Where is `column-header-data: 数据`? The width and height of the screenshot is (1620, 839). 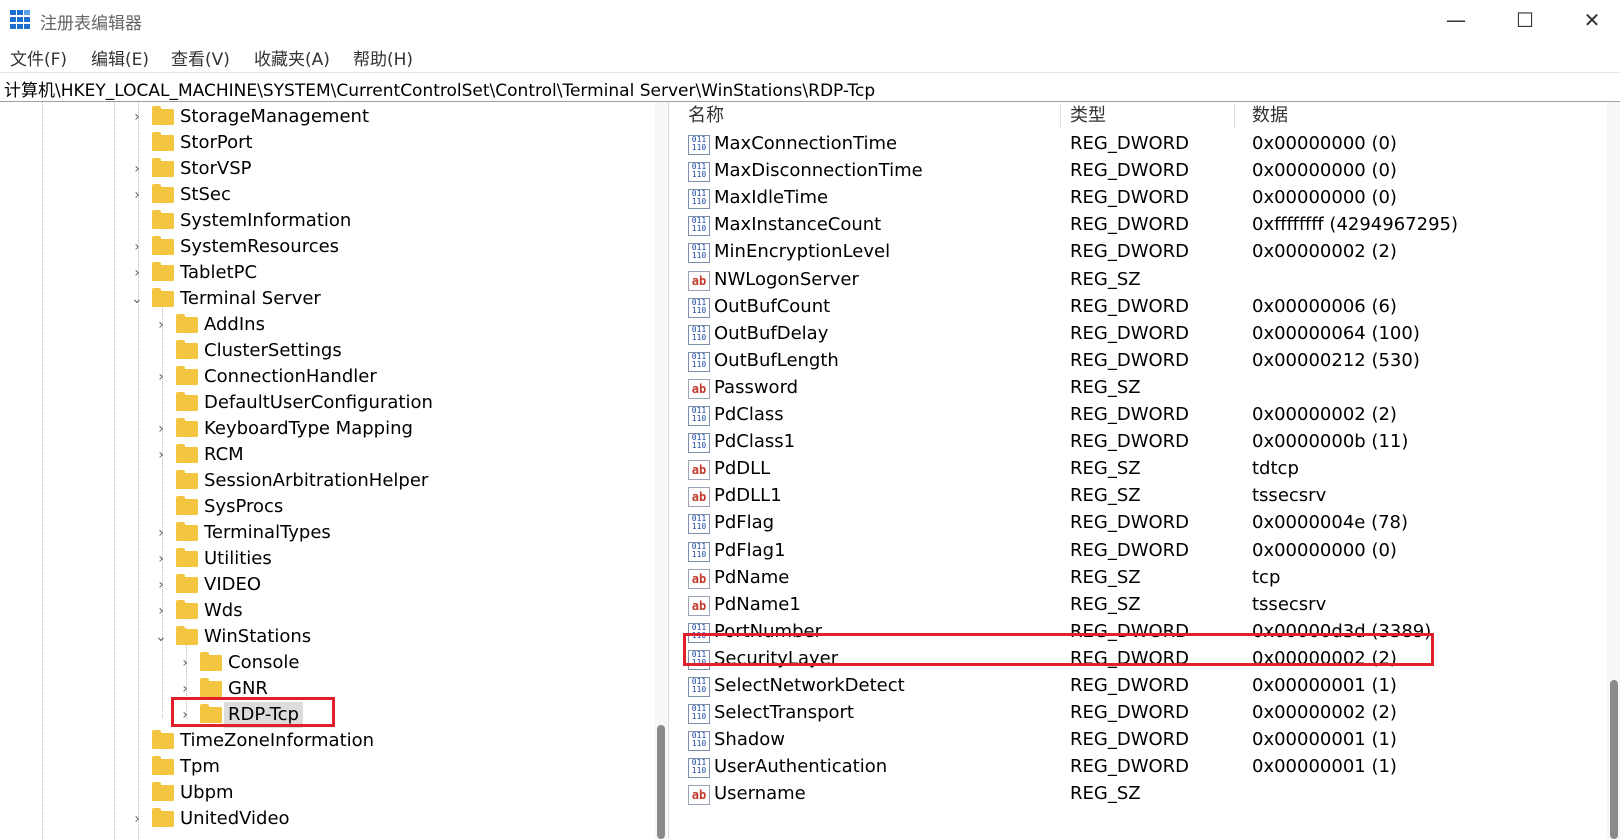 column-header-data: 数据 is located at coordinates (1270, 116).